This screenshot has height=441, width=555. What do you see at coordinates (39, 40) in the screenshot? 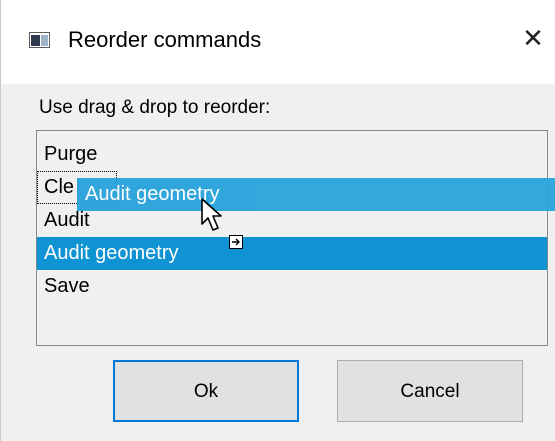
I see `app-window-icon` at bounding box center [39, 40].